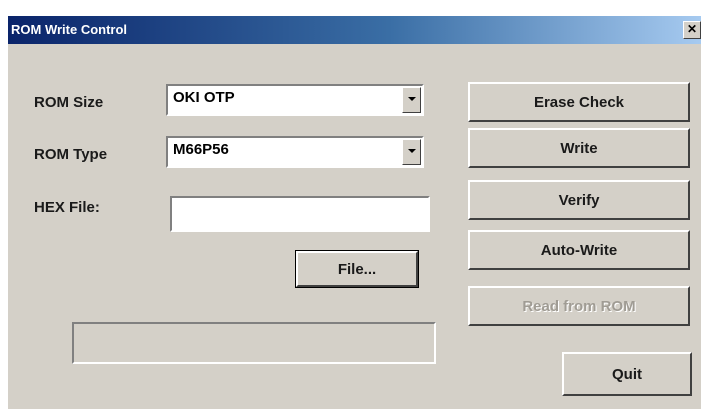  Describe the element at coordinates (67, 207) in the screenshot. I see `hex-file-label: HEX File:` at that location.